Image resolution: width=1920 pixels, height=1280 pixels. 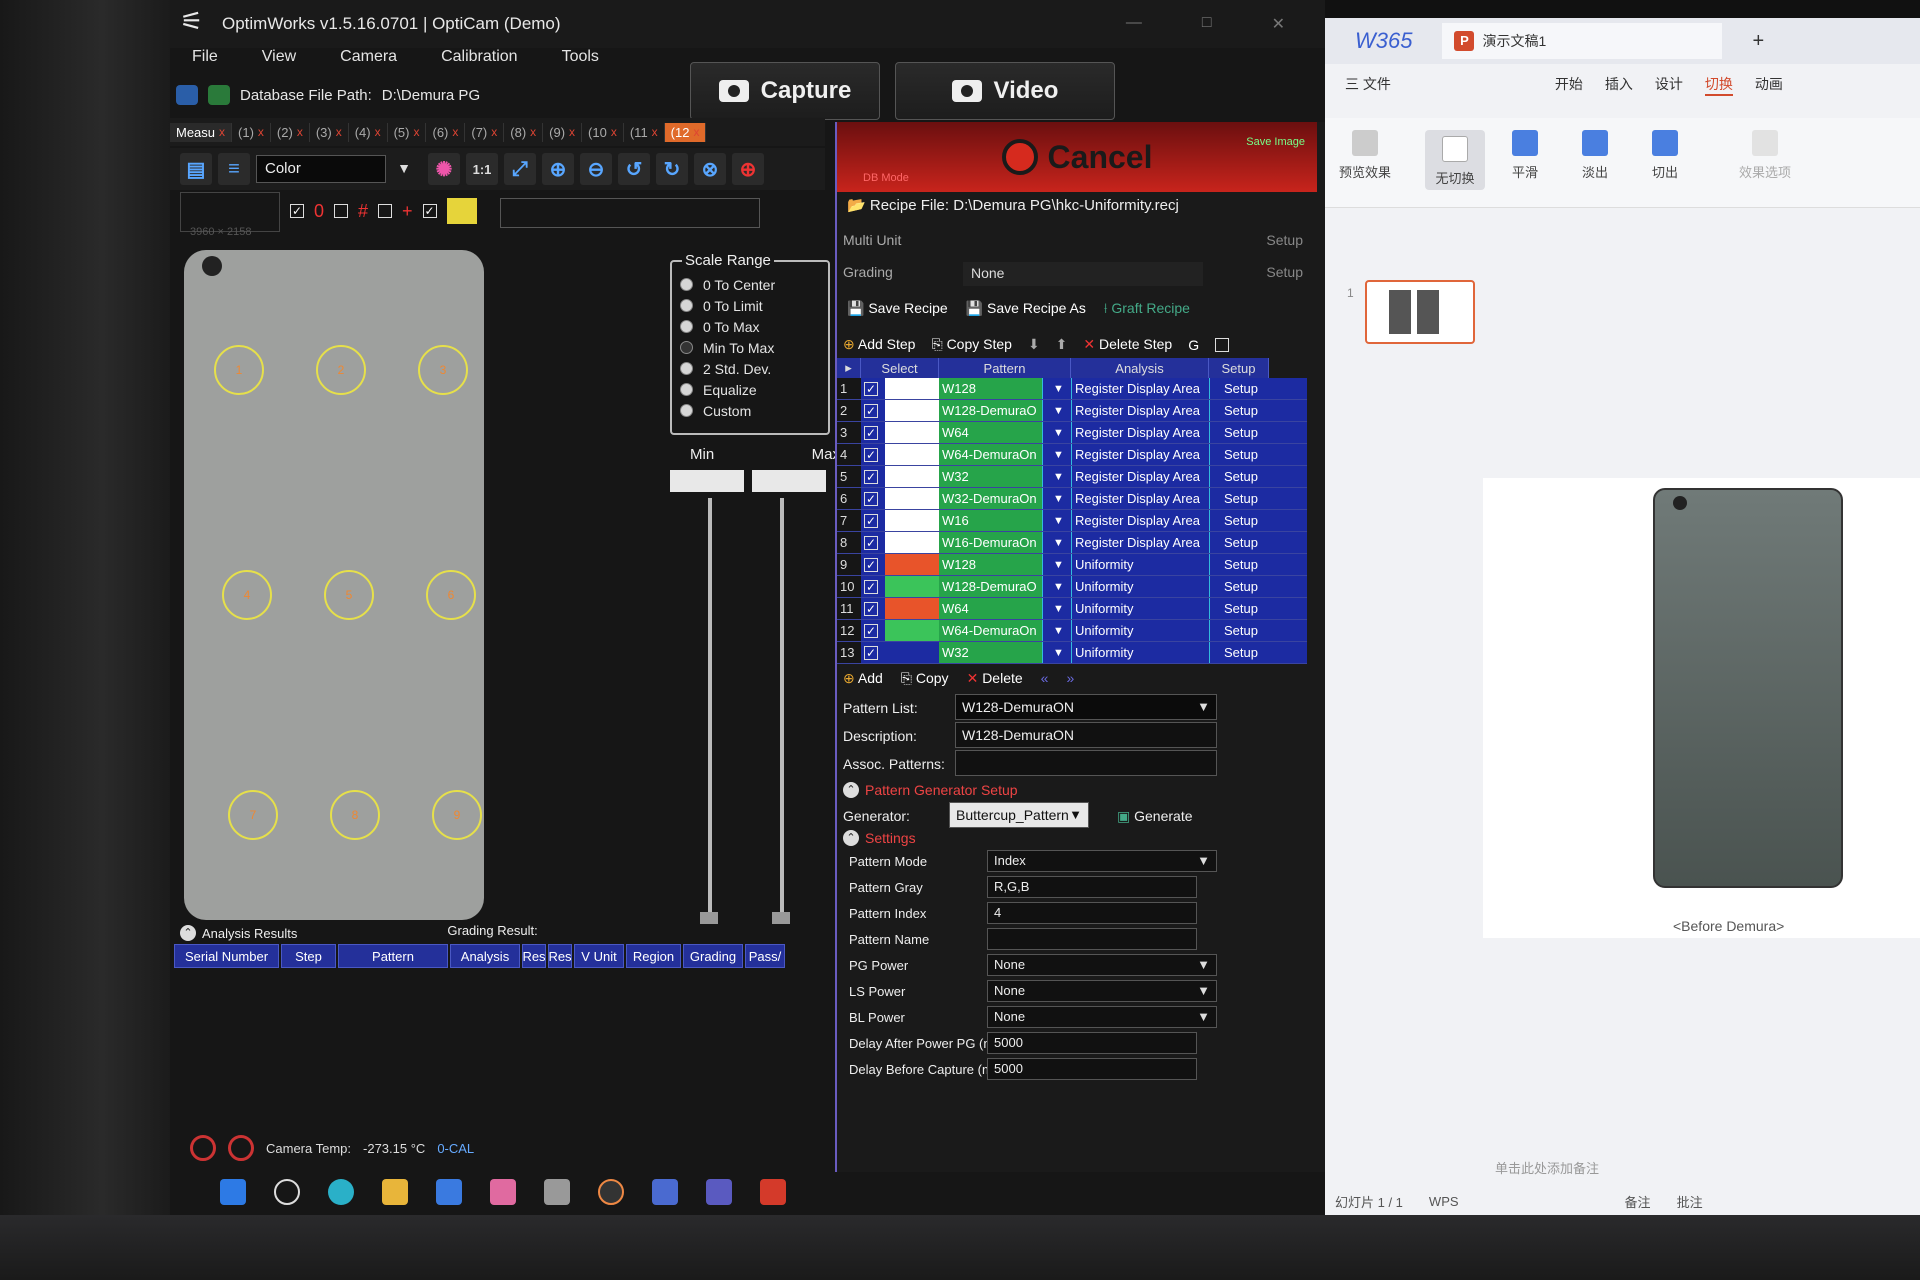 I want to click on radio-0-to-center: 0 To Center, so click(x=750, y=284).